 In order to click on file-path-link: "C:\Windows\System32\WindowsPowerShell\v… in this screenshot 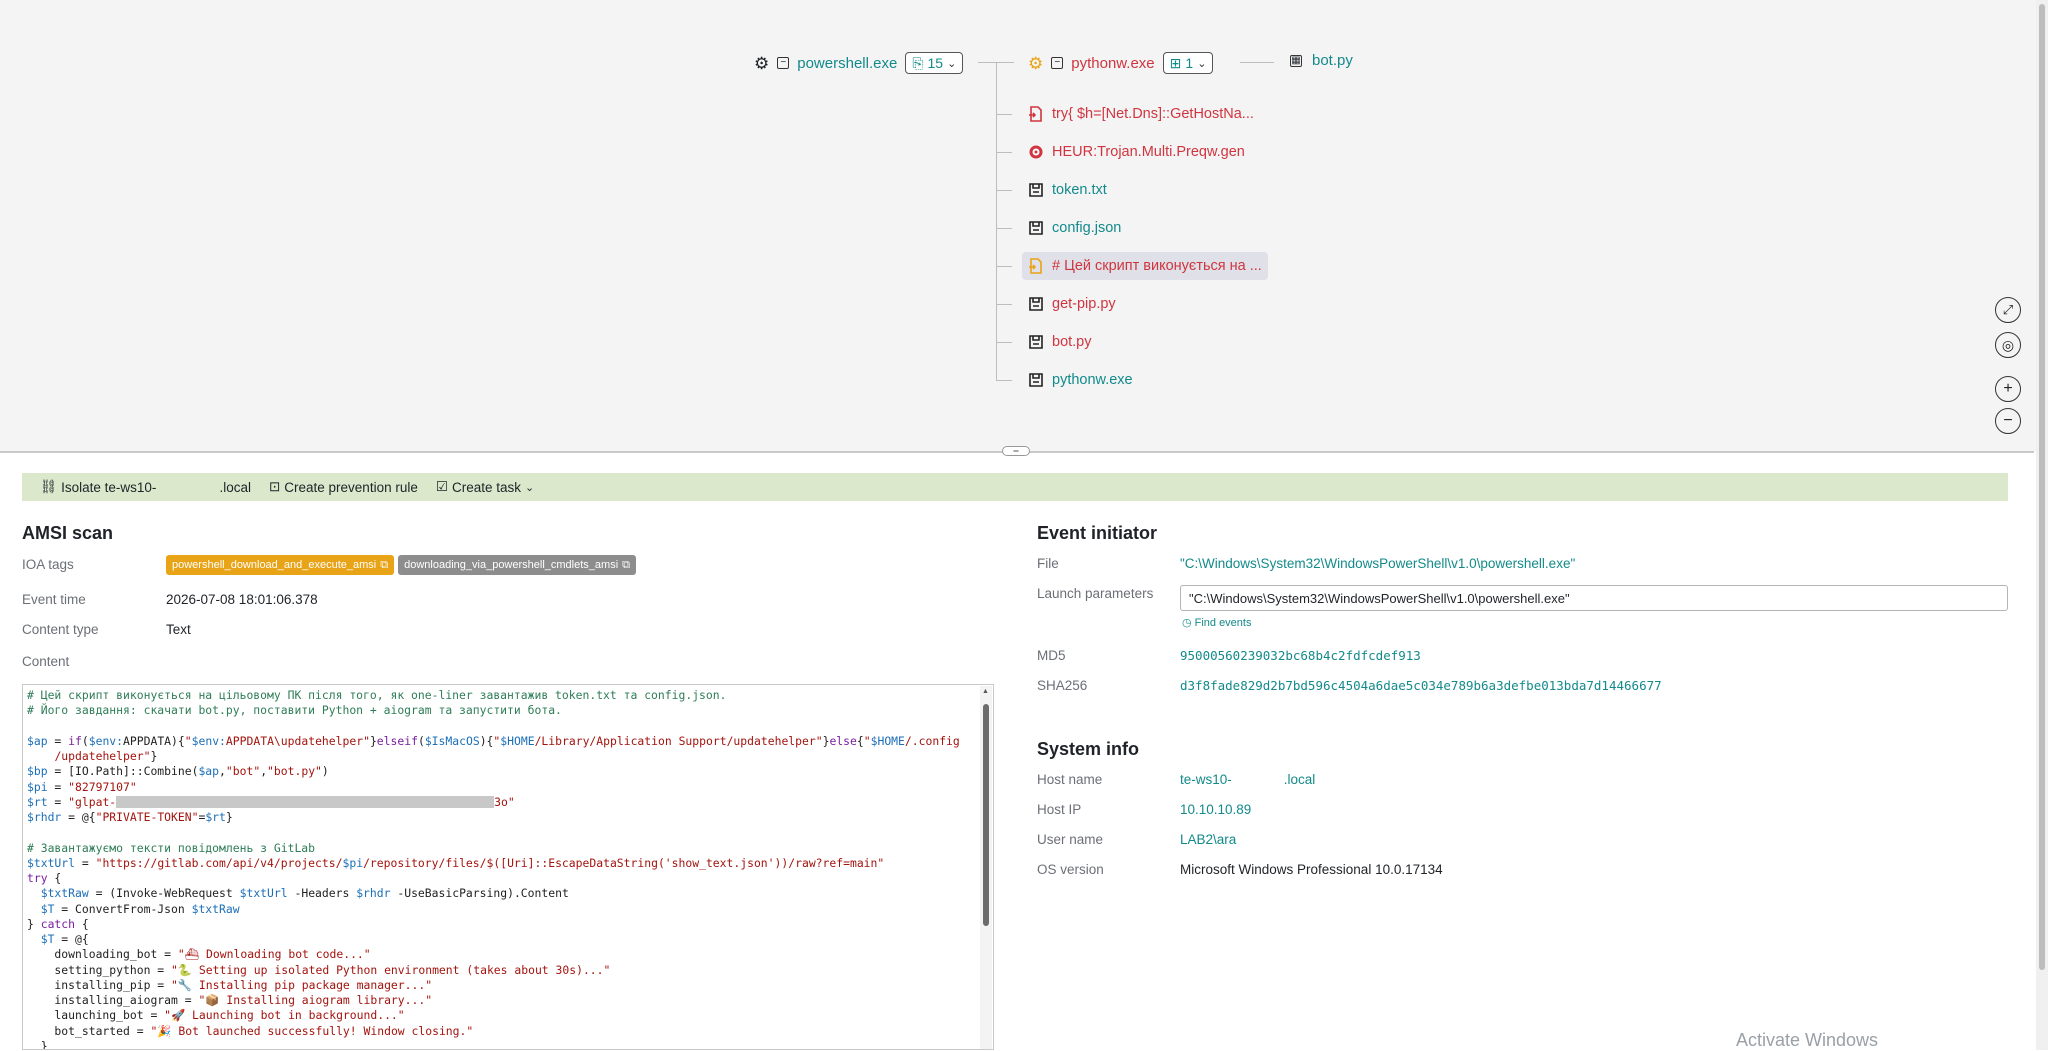, I will do `click(1377, 563)`.